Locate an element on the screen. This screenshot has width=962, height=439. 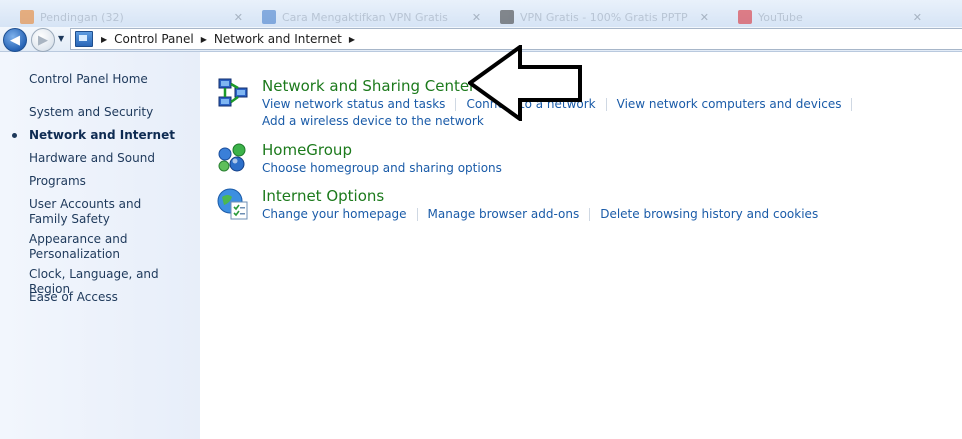
manage-browser-addons-link: Manage browser add-ons is located at coordinates (504, 214).